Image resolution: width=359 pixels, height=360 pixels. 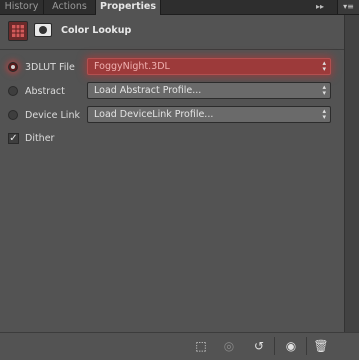 What do you see at coordinates (259, 346) in the screenshot?
I see `reset-icon: ↺` at bounding box center [259, 346].